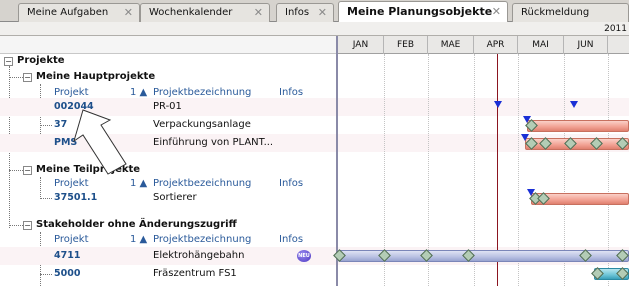 The image size is (629, 286). Describe the element at coordinates (304, 256) in the screenshot. I see `new-badge-icon: NEU` at that location.